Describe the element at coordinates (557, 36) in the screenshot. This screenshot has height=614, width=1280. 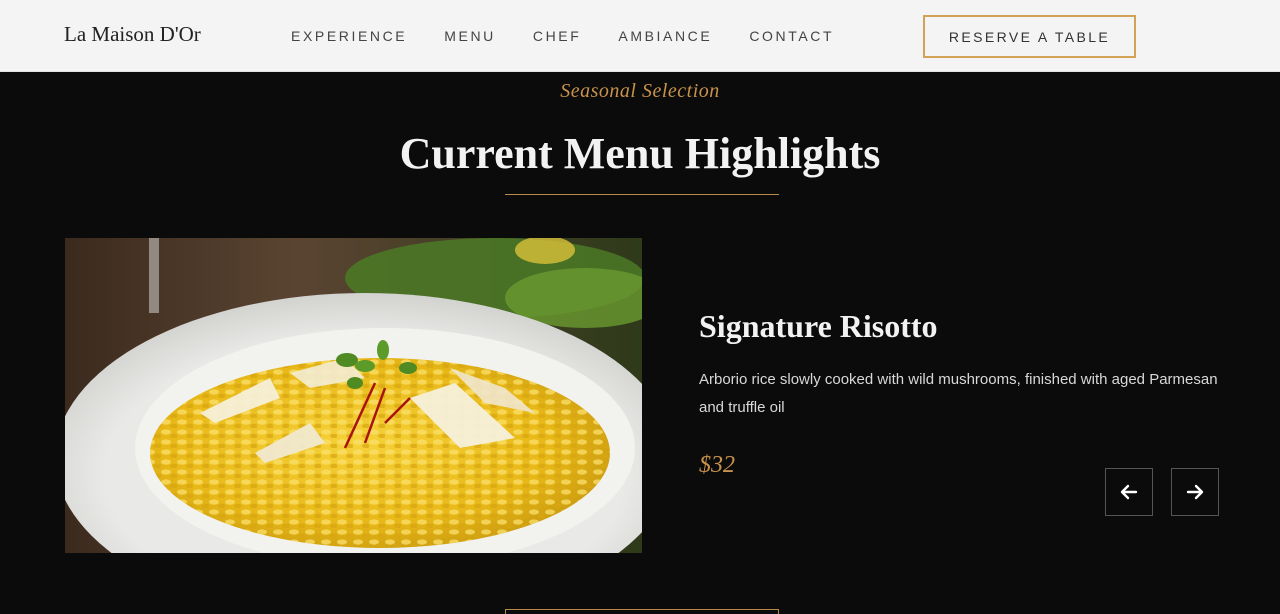
I see `nav-item-chef: CHEF` at that location.